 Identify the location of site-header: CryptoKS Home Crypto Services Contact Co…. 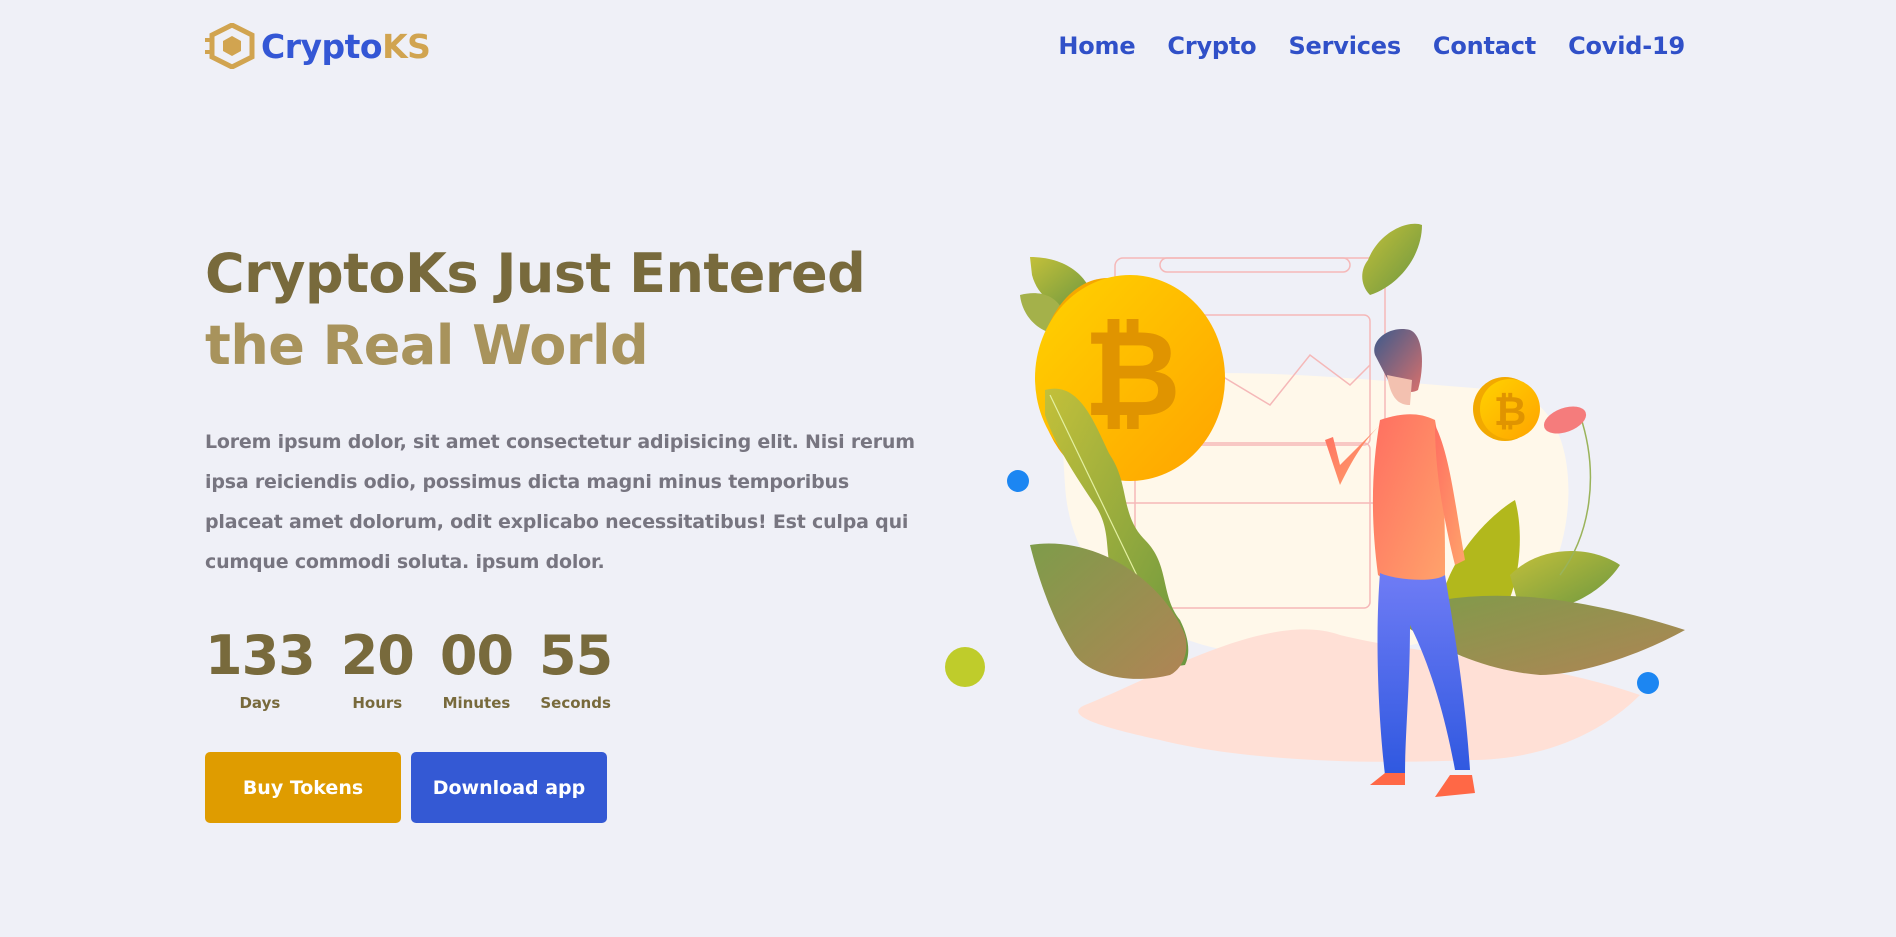
(945, 46).